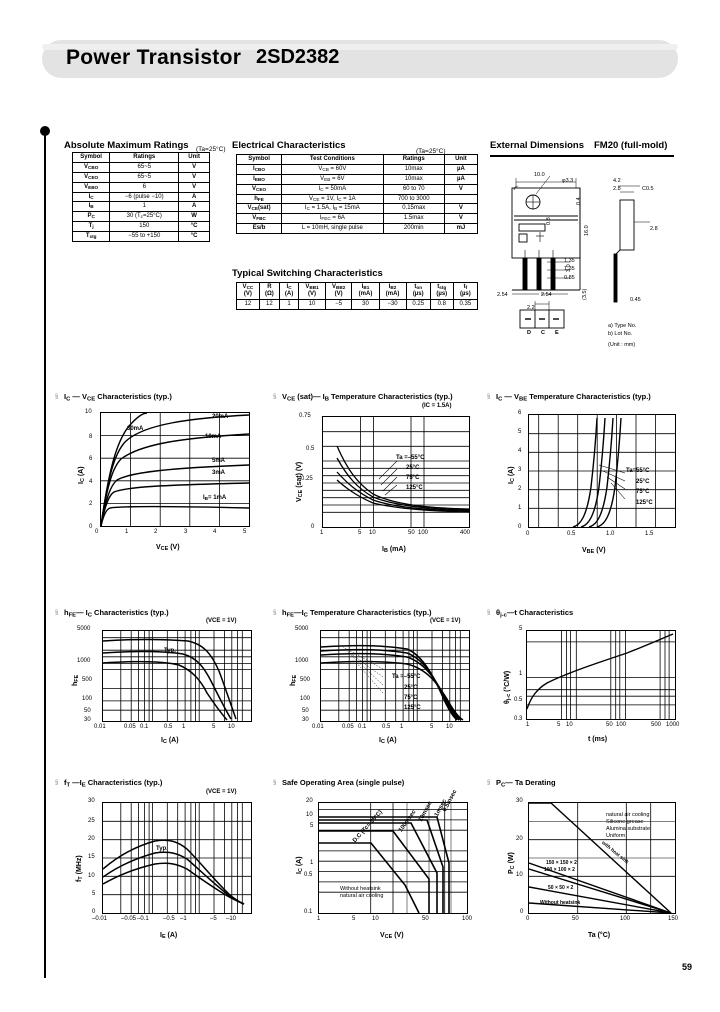 Image resolution: width=720 pixels, height=1012 pixels. What do you see at coordinates (418, 291) in the screenshot?
I see `th-ton: ton (µs)` at bounding box center [418, 291].